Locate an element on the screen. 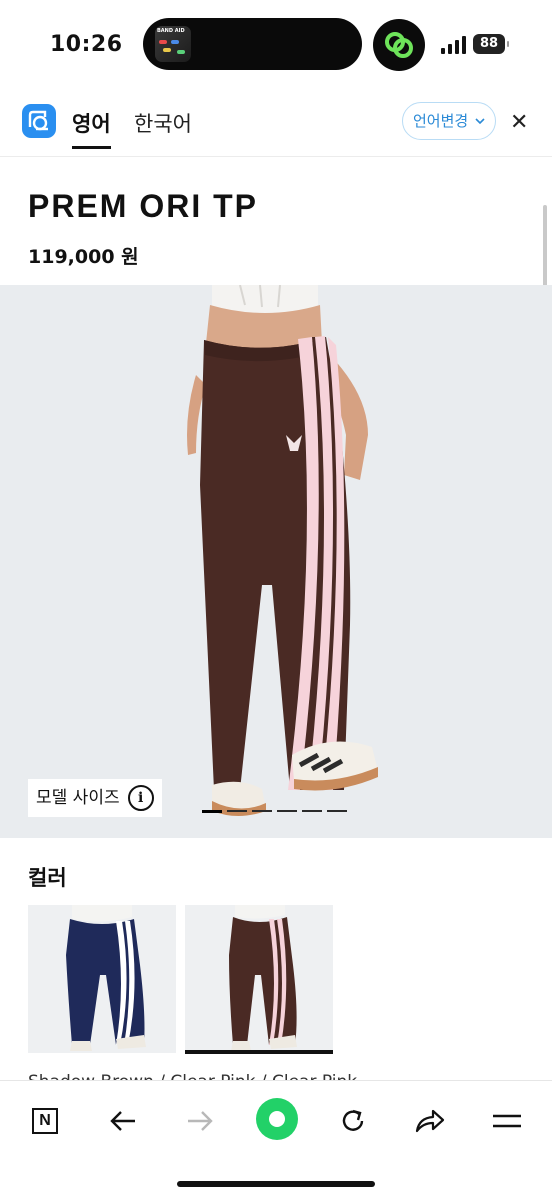 The width and height of the screenshot is (552, 1201). menu-icon is located at coordinates (507, 1121).